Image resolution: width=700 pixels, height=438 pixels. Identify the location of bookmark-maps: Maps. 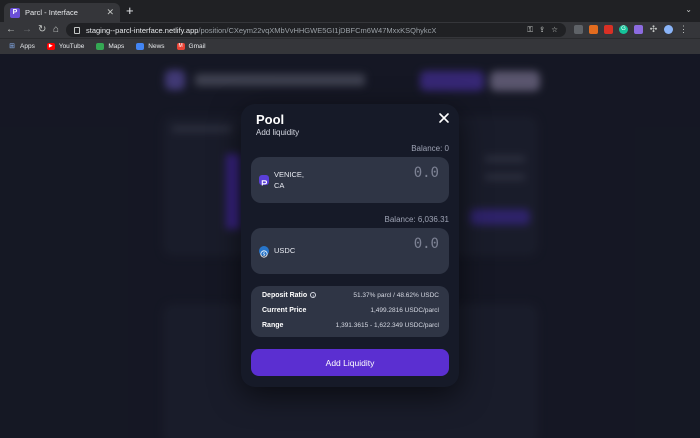
(110, 46).